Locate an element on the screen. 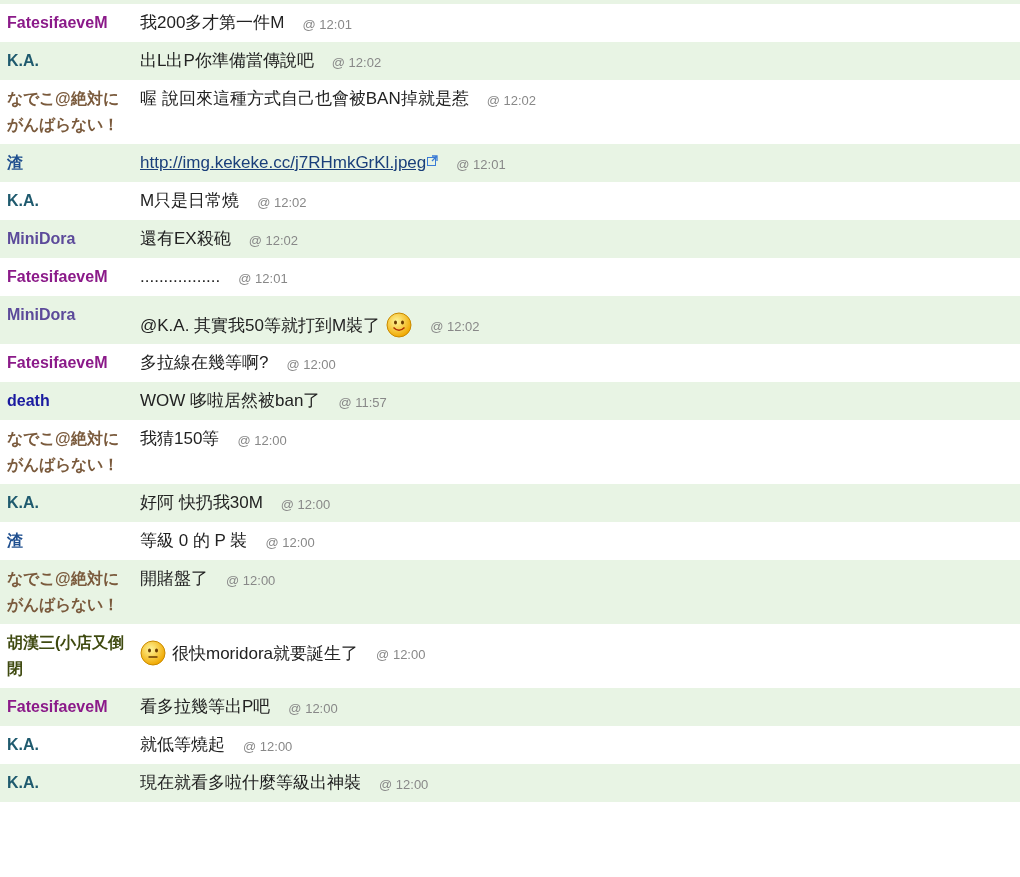 Image resolution: width=1020 pixels, height=877 pixels. message-text: 多拉線在幾等啊? is located at coordinates (204, 363).